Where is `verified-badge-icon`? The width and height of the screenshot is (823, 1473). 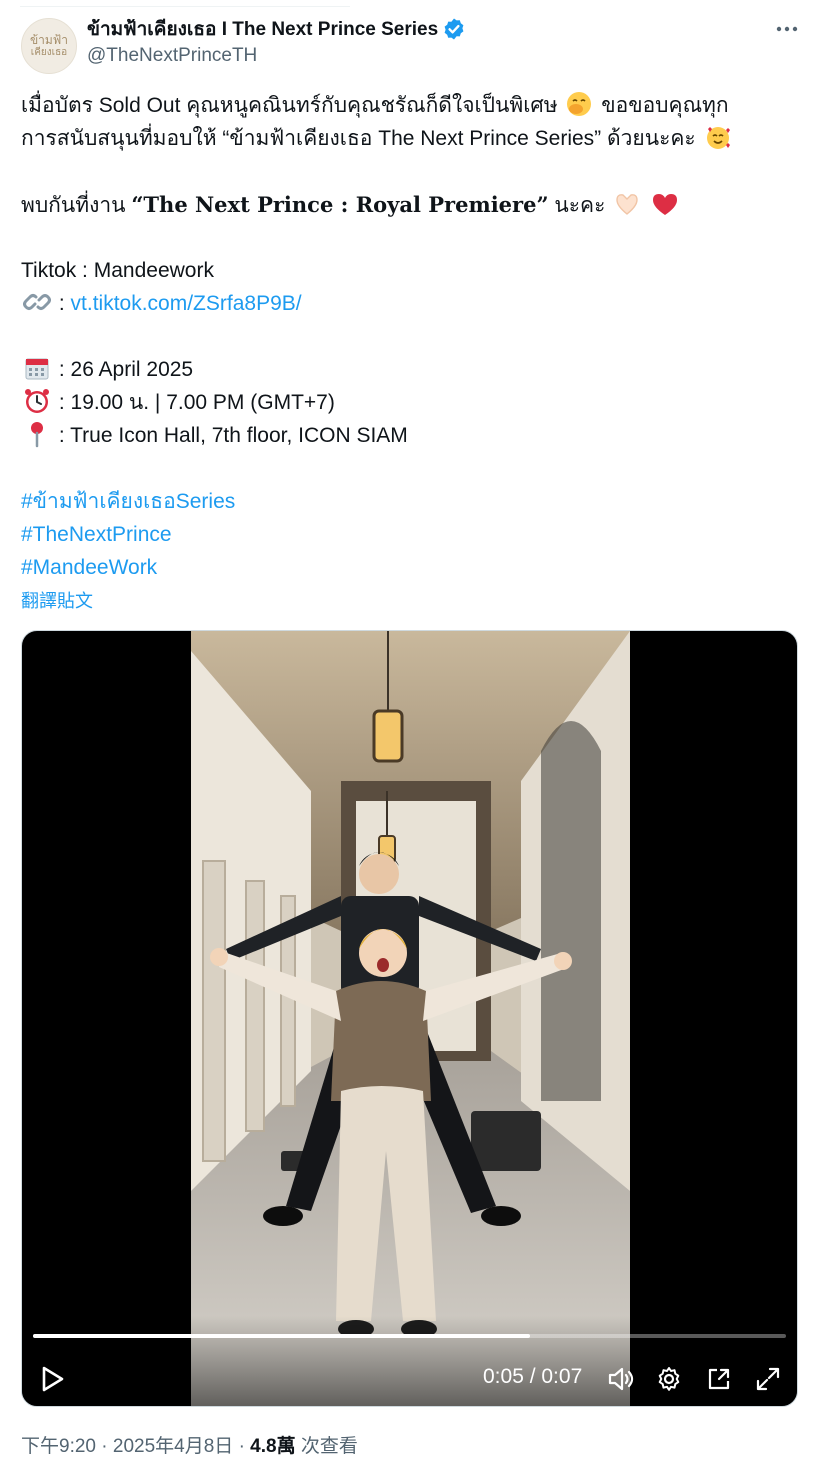
verified-badge-icon is located at coordinates (454, 29).